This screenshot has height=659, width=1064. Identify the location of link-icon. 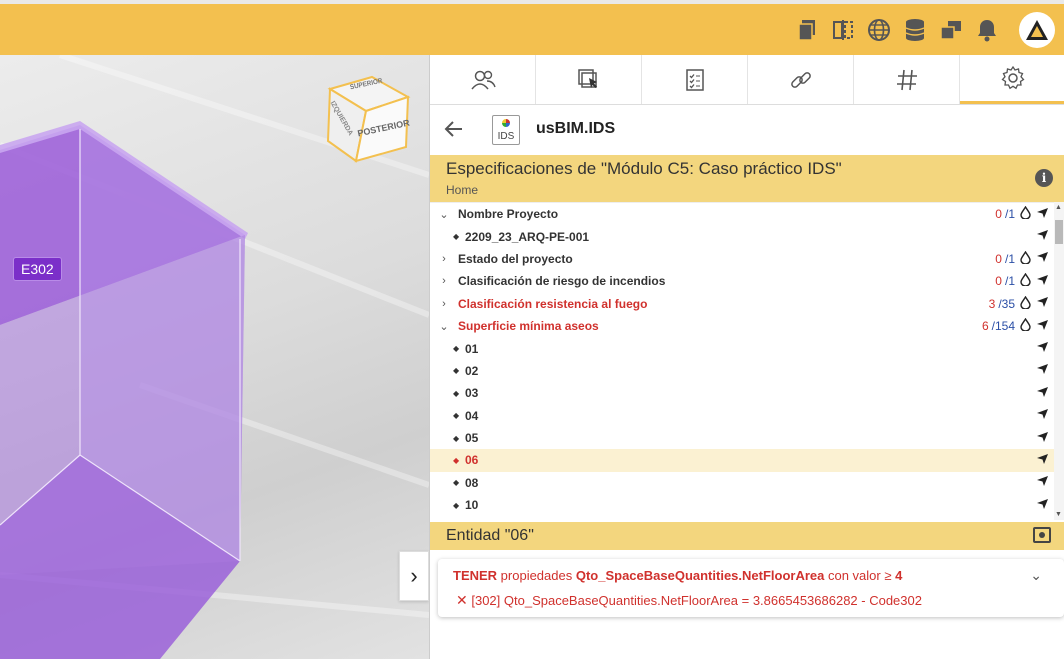
(800, 79).